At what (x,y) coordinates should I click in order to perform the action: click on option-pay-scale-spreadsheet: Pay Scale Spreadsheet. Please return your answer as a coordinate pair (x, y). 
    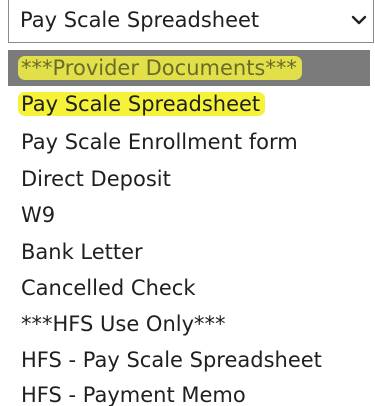
    Looking at the image, I should click on (189, 104).